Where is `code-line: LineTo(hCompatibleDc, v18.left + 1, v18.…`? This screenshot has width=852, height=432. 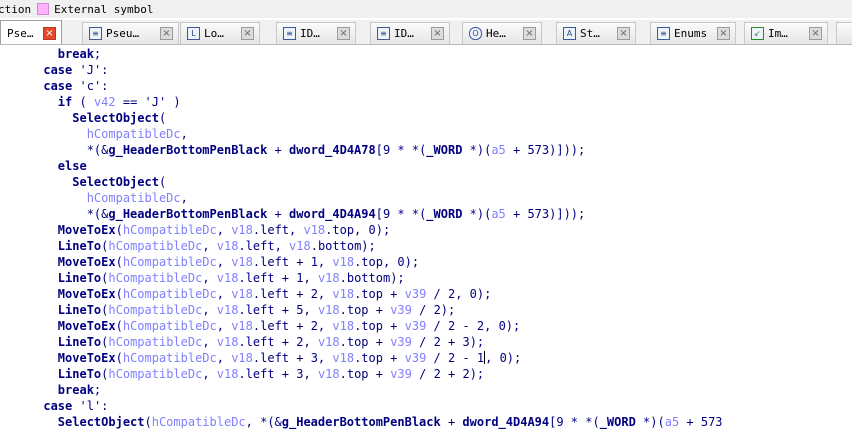
code-line: LineTo(hCompatibleDc, v18.left + 1, v18.… is located at coordinates (231, 278).